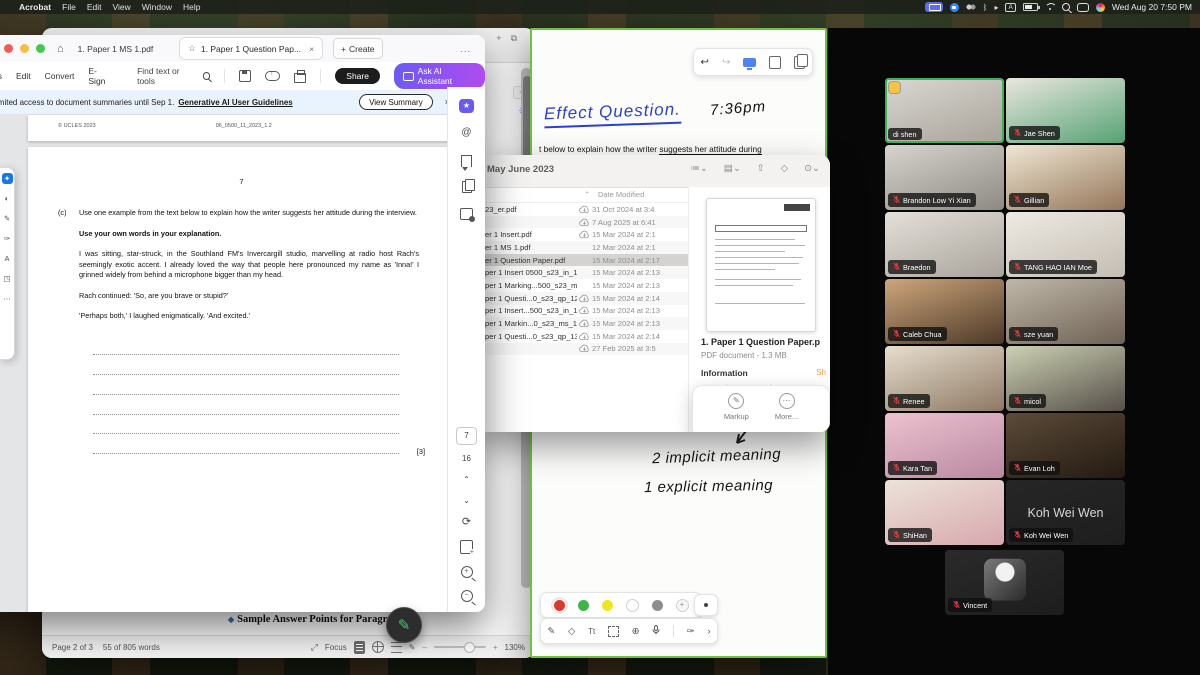 Image resolution: width=1200 pixels, height=675 pixels. Describe the element at coordinates (944, 512) in the screenshot. I see `participant-tile: ShiHan` at that location.